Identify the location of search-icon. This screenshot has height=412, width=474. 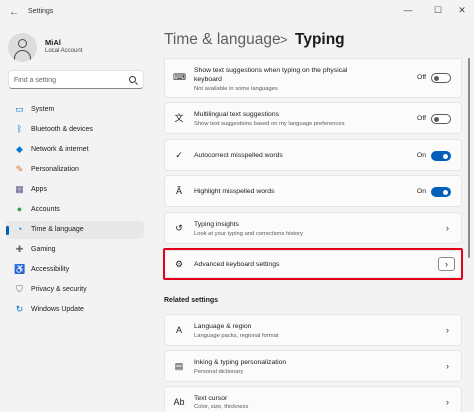
(132, 79).